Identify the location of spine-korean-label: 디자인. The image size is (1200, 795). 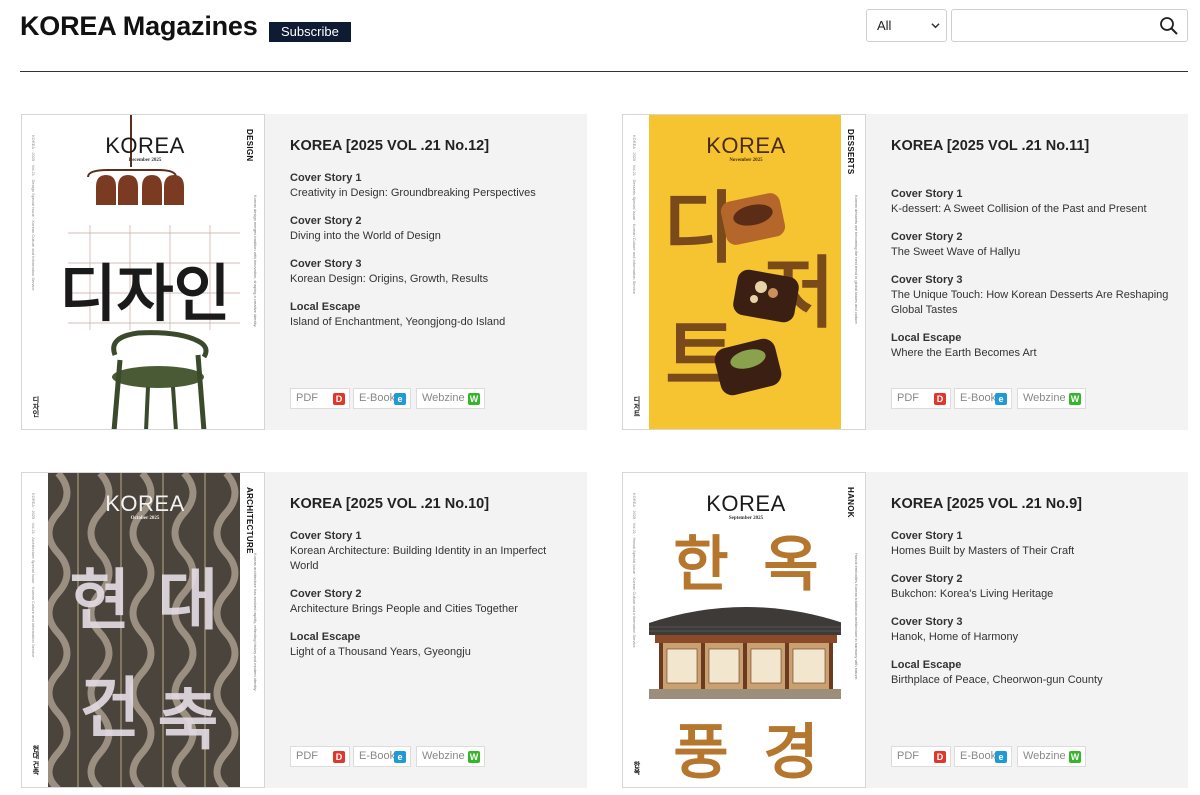
(35, 406).